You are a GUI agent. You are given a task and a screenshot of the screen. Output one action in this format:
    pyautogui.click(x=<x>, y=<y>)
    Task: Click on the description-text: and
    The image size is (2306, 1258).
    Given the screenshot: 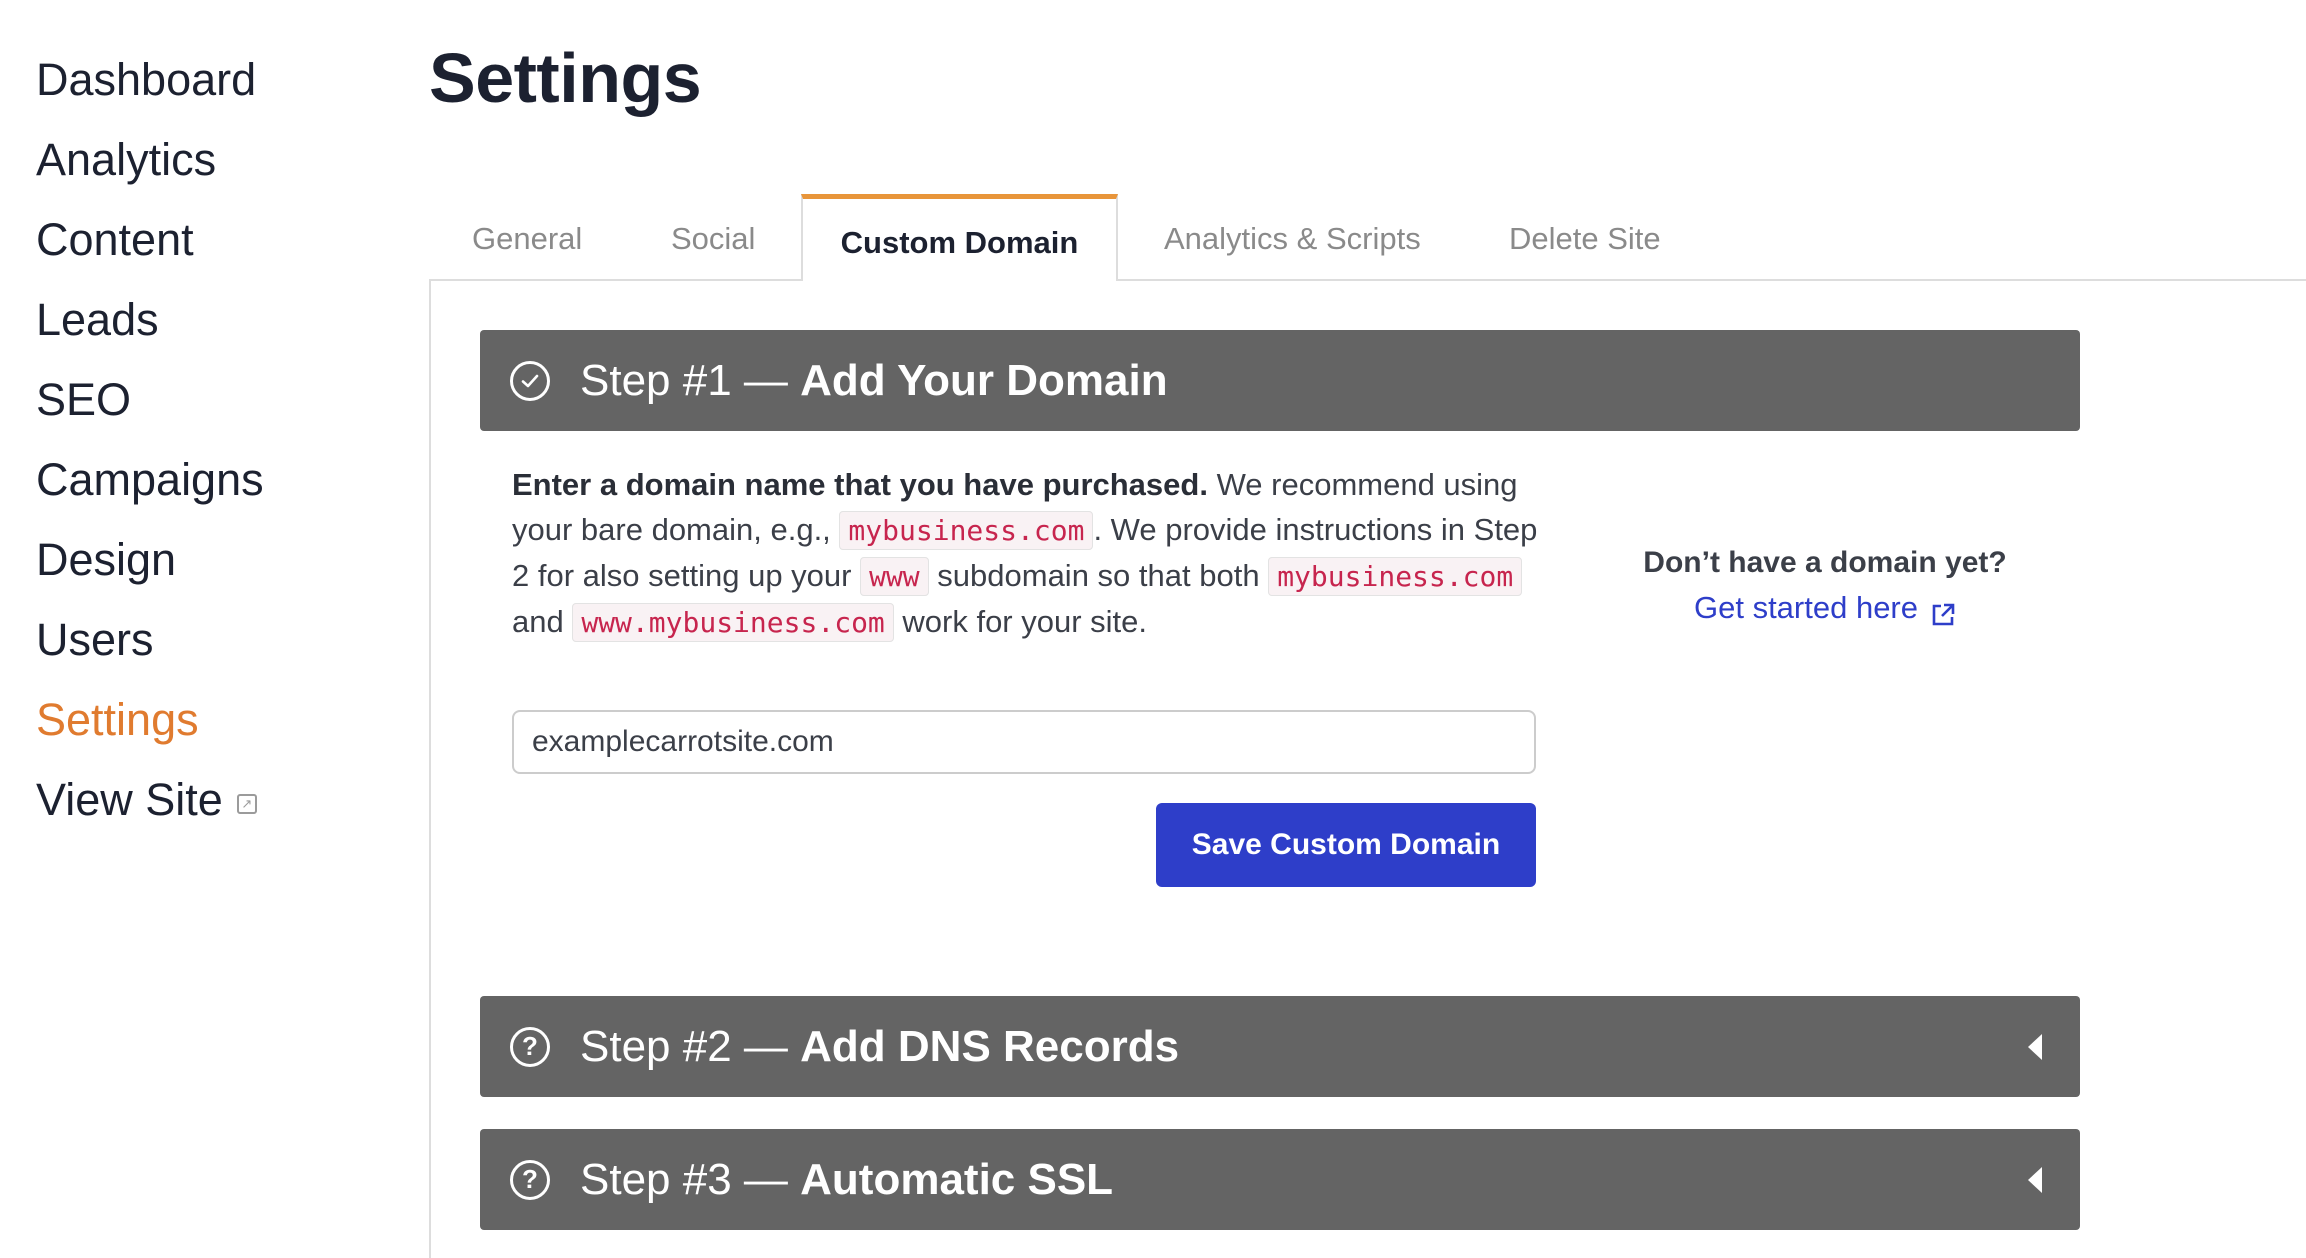 What is the action you would take?
    pyautogui.click(x=542, y=621)
    